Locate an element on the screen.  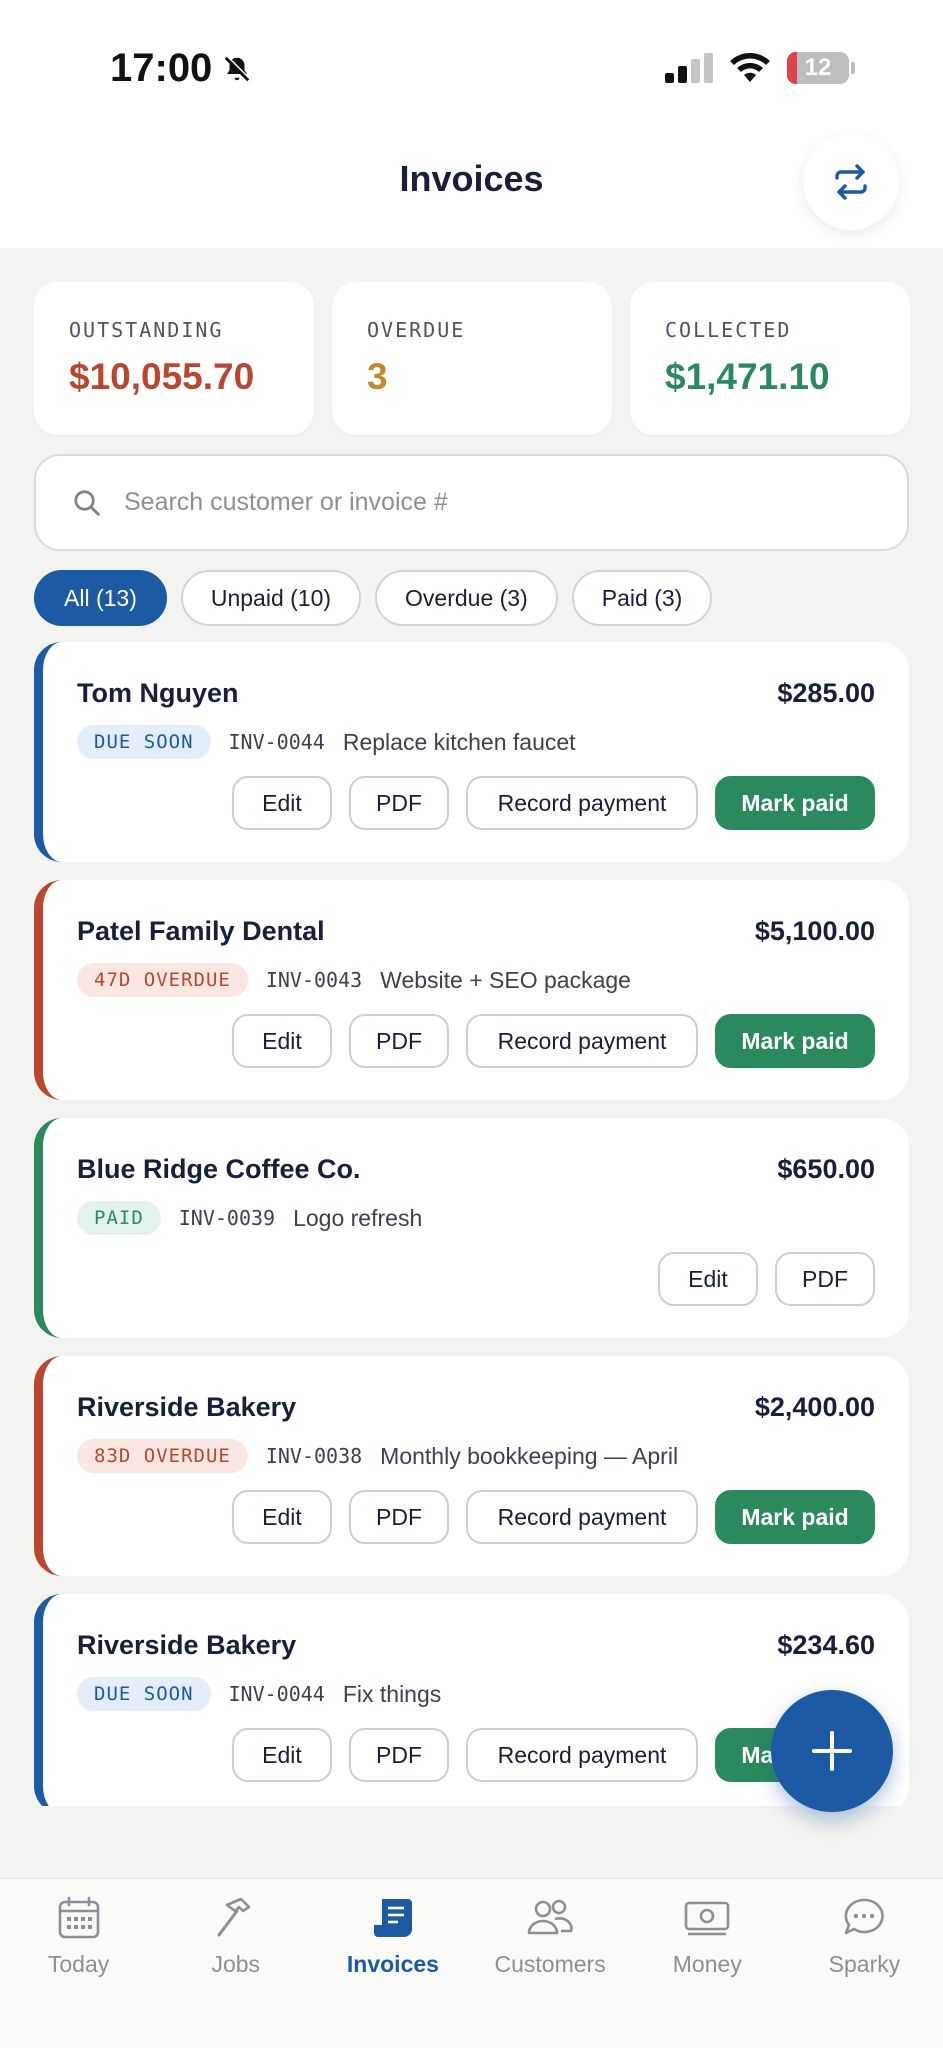
status-badge: PAID is located at coordinates (119, 1218).